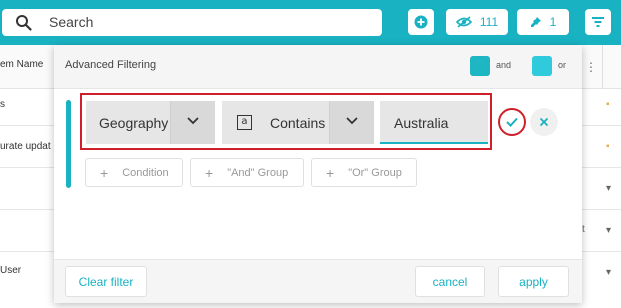  I want to click on add-button, so click(421, 22).